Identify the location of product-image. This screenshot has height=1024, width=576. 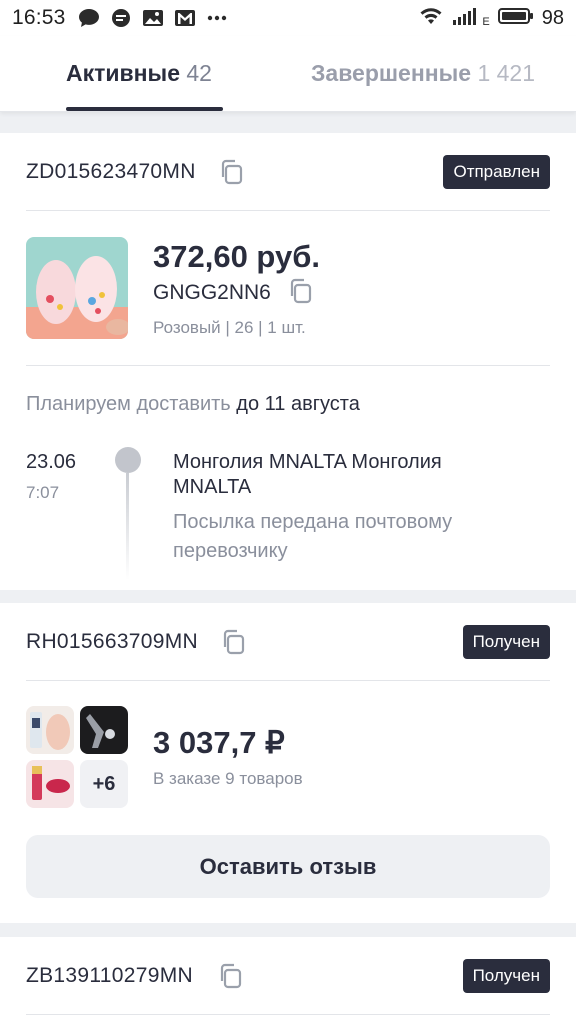
(77, 288).